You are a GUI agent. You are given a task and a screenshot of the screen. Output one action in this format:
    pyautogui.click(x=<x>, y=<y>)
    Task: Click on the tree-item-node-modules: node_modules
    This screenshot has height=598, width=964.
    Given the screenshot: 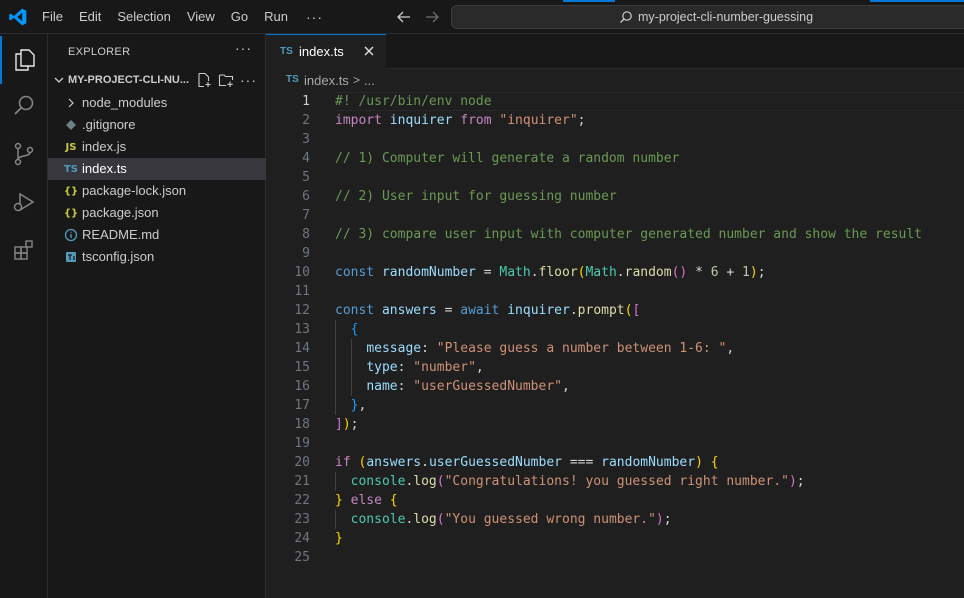 What is the action you would take?
    pyautogui.click(x=157, y=103)
    